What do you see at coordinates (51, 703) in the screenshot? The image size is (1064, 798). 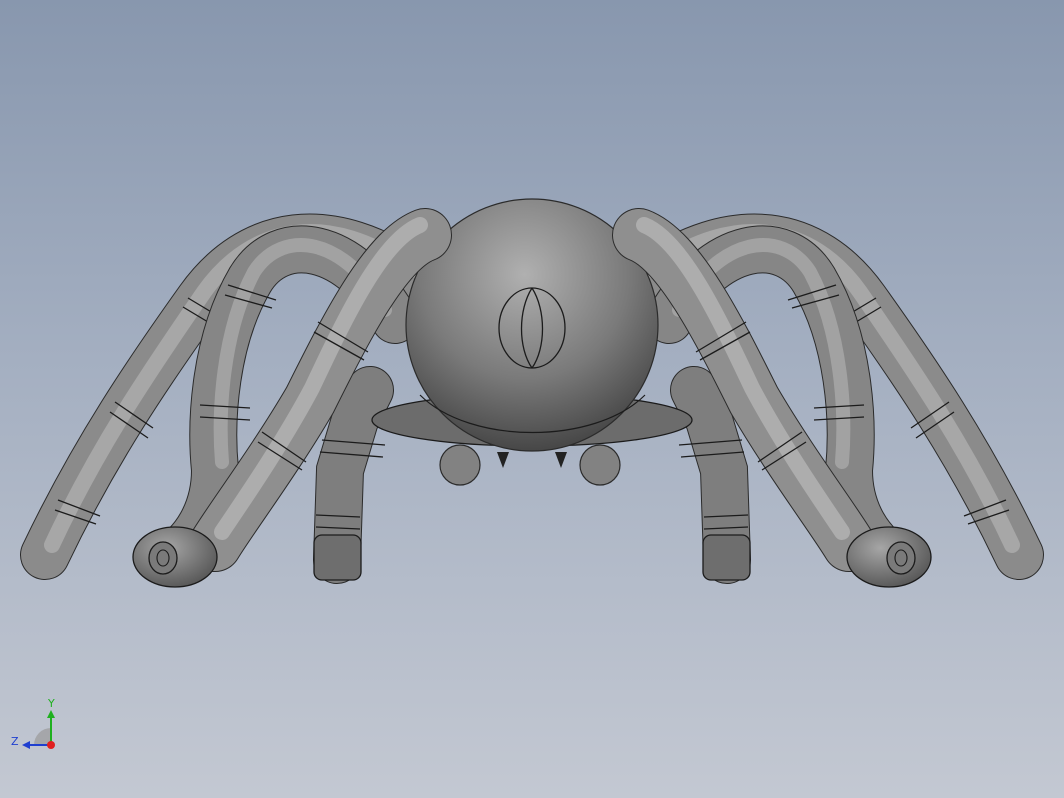 I see `axis-y-label: Y` at bounding box center [51, 703].